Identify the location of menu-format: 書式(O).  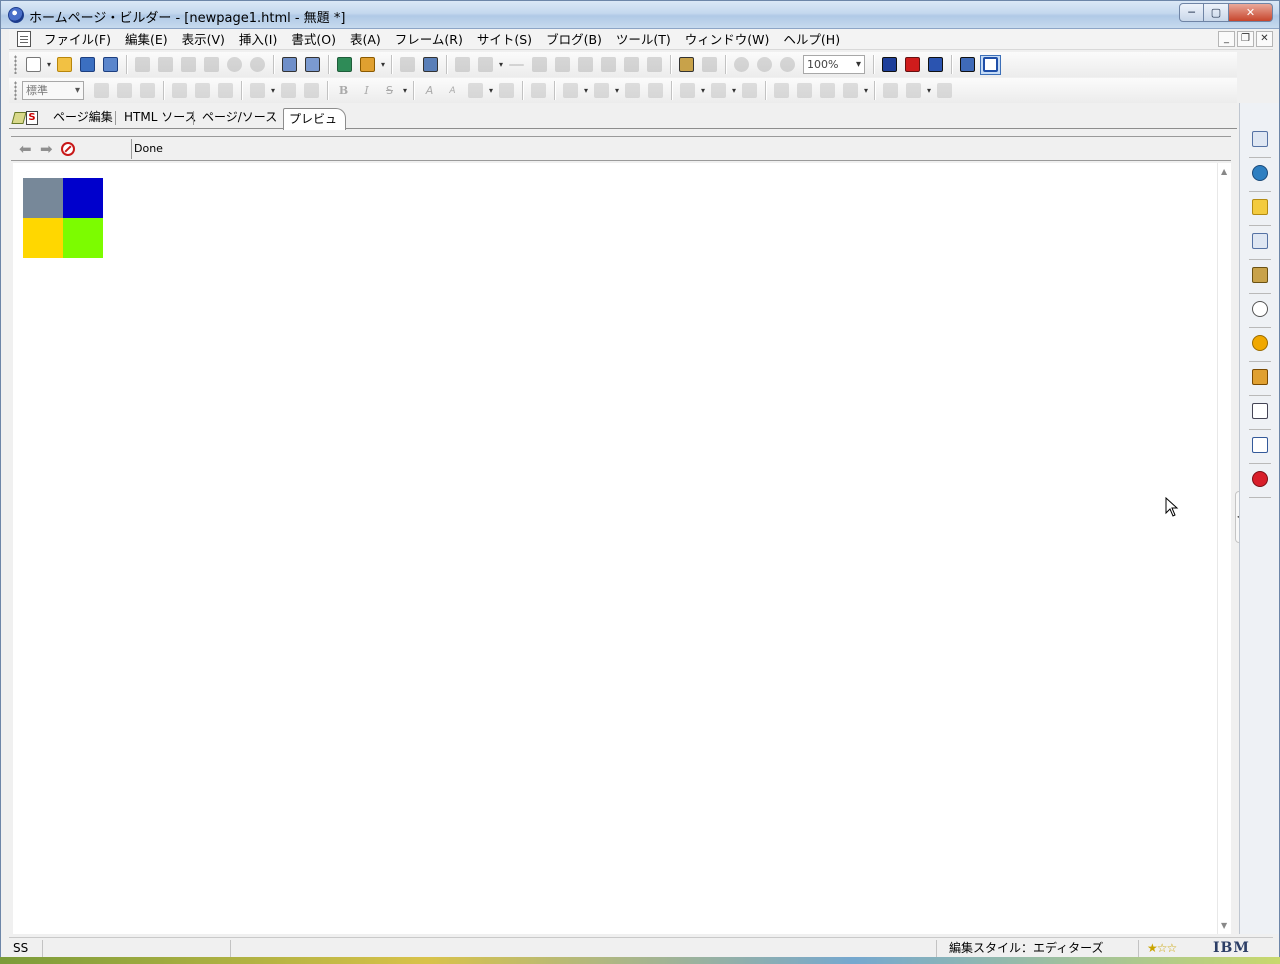
(313, 39).